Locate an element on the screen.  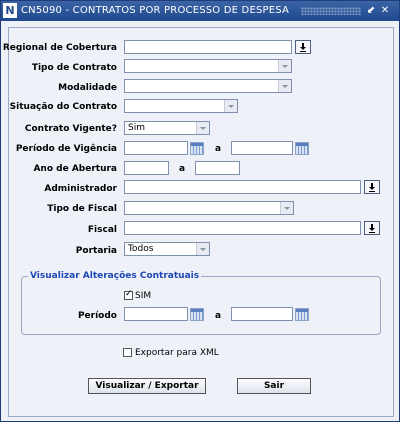
vigente-select: Sim is located at coordinates (167, 128).